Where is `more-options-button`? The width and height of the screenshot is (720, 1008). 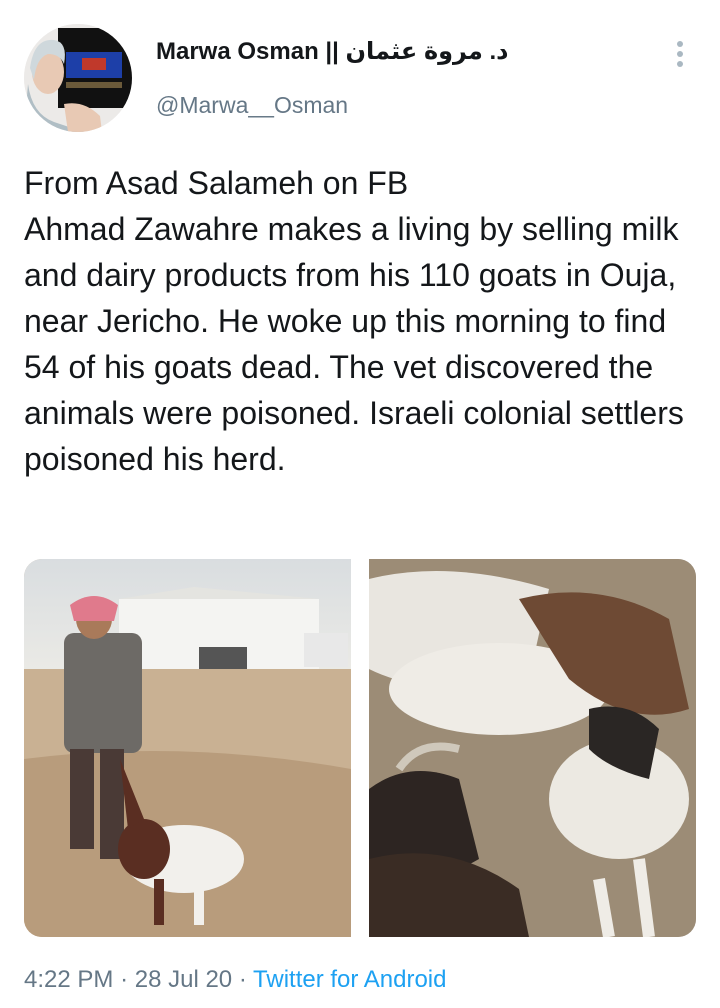 more-options-button is located at coordinates (680, 54).